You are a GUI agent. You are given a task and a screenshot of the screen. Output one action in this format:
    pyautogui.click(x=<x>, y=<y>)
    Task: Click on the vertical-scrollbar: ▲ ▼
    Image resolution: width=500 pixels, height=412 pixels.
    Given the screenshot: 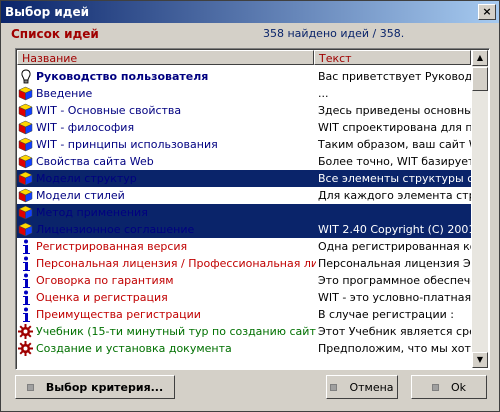 What is the action you would take?
    pyautogui.click(x=480, y=209)
    